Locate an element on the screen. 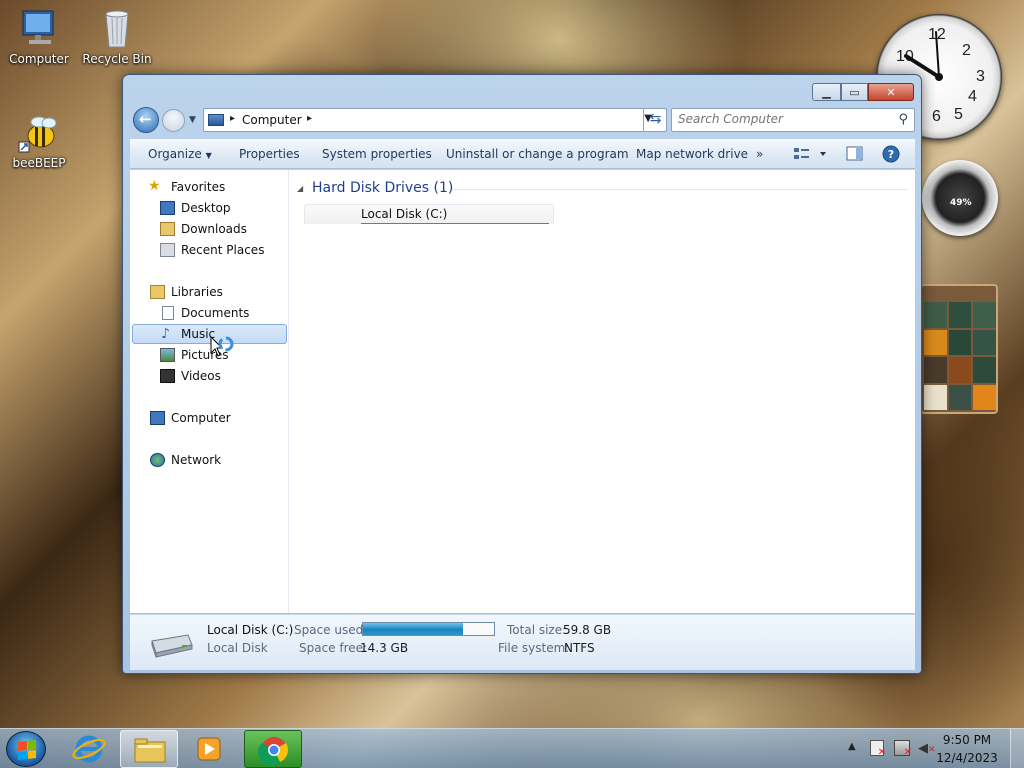  nav-item-documents: Documents is located at coordinates (209, 313).